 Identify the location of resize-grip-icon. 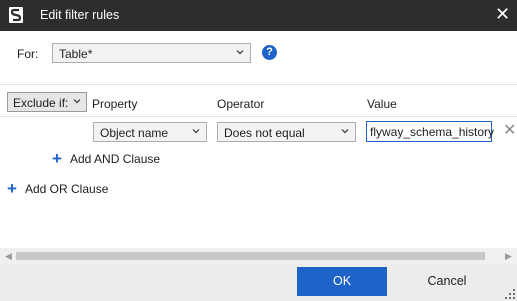
(510, 294).